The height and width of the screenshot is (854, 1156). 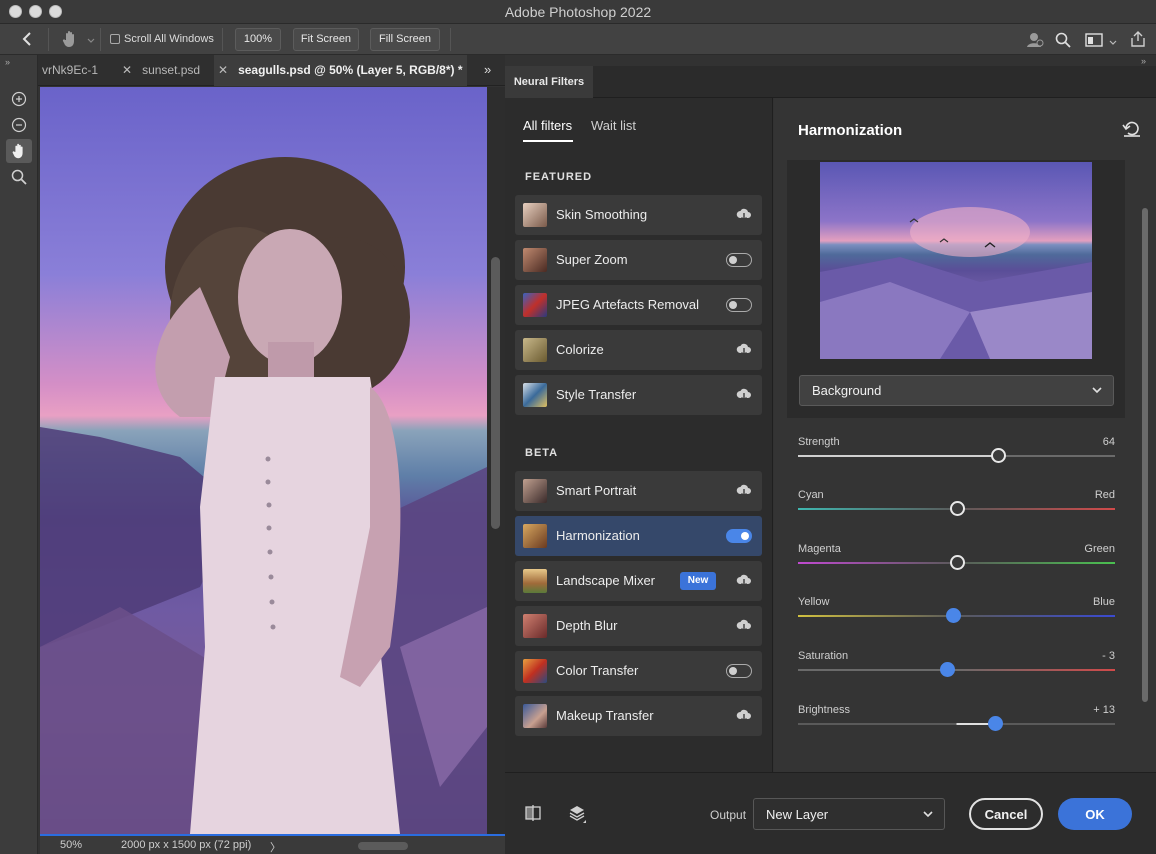 What do you see at coordinates (956, 390) in the screenshot?
I see `layer-select-dropdown: Background` at bounding box center [956, 390].